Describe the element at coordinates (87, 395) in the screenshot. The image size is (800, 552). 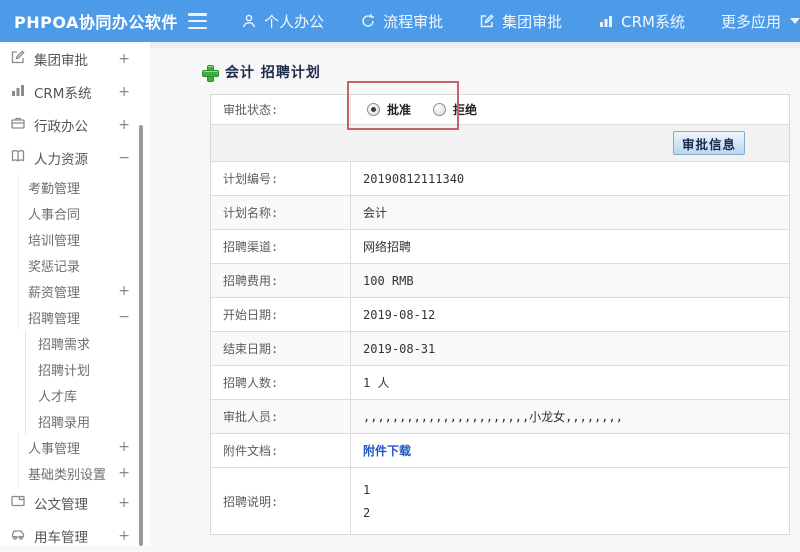
I see `sidebar-item-talent-pool: 人才库` at that location.